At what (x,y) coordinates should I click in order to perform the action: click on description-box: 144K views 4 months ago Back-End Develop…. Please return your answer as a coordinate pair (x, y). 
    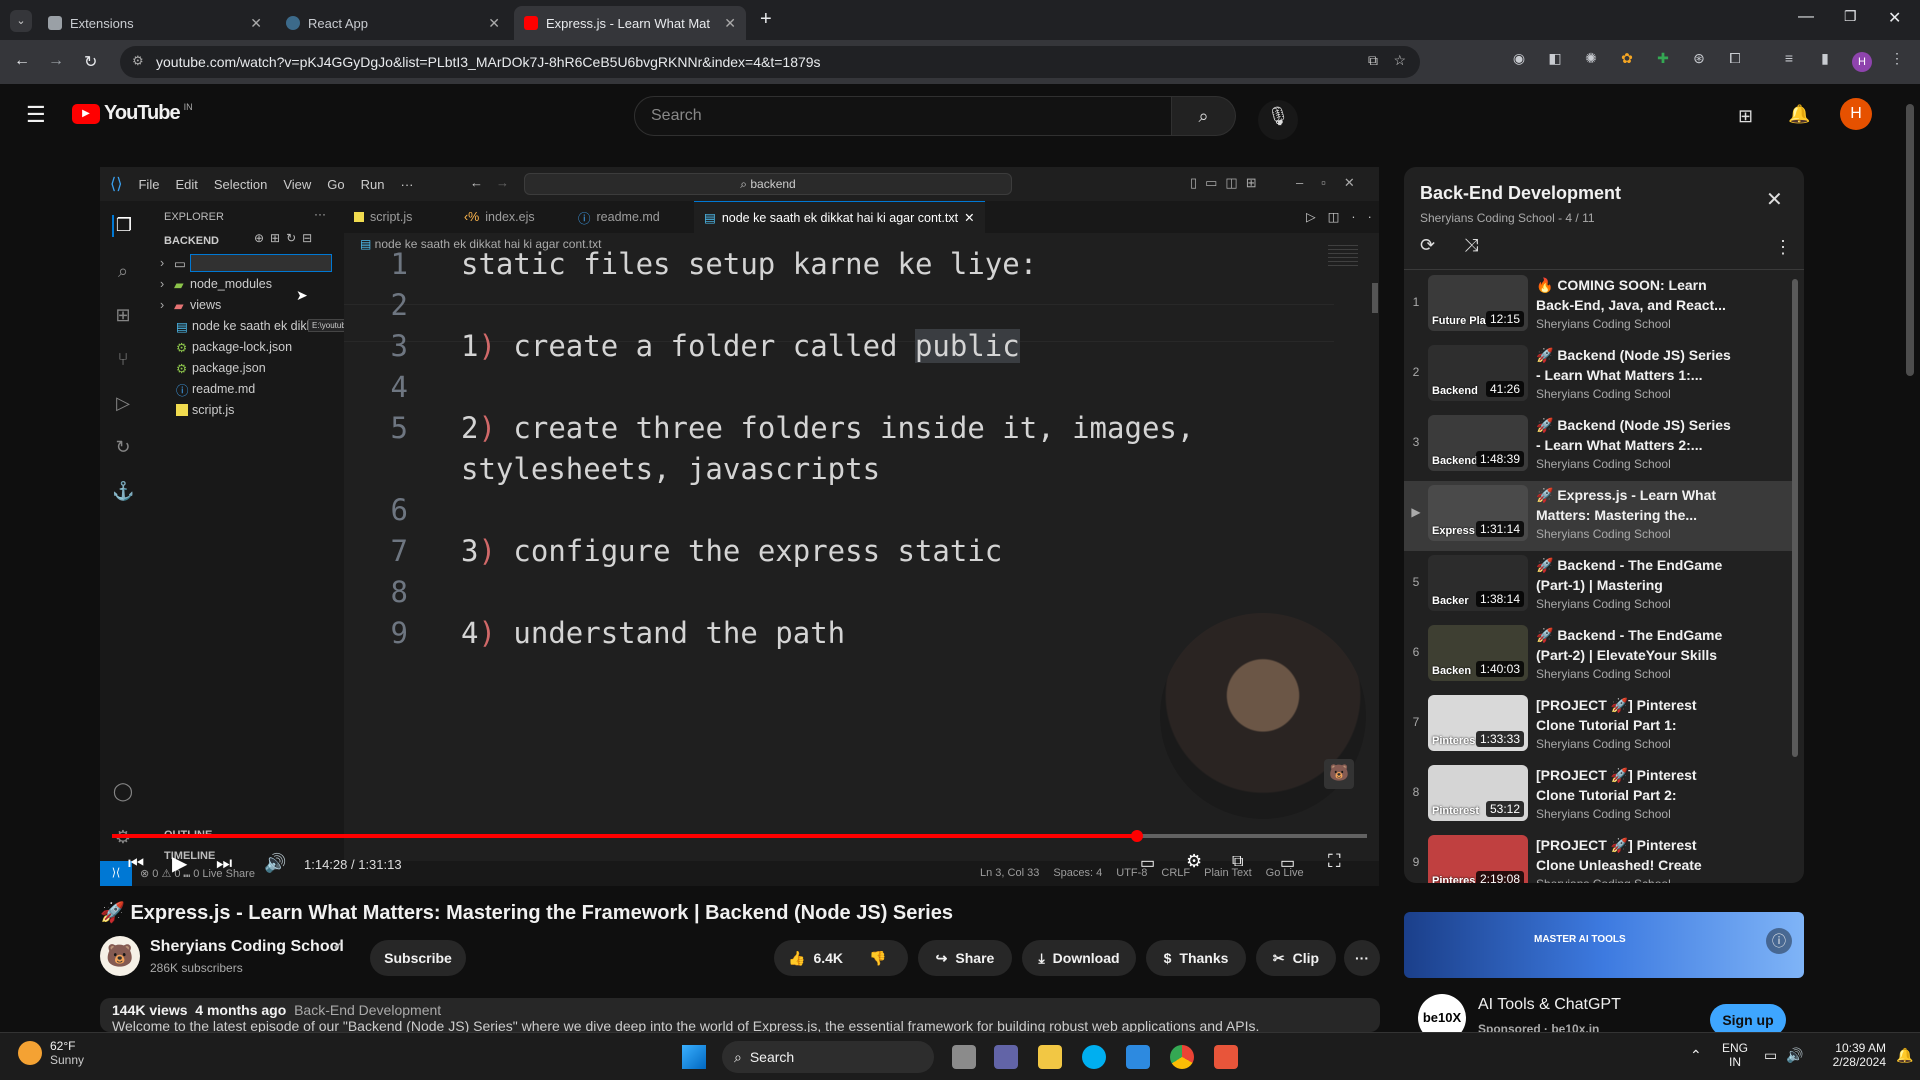
    Looking at the image, I should click on (740, 1015).